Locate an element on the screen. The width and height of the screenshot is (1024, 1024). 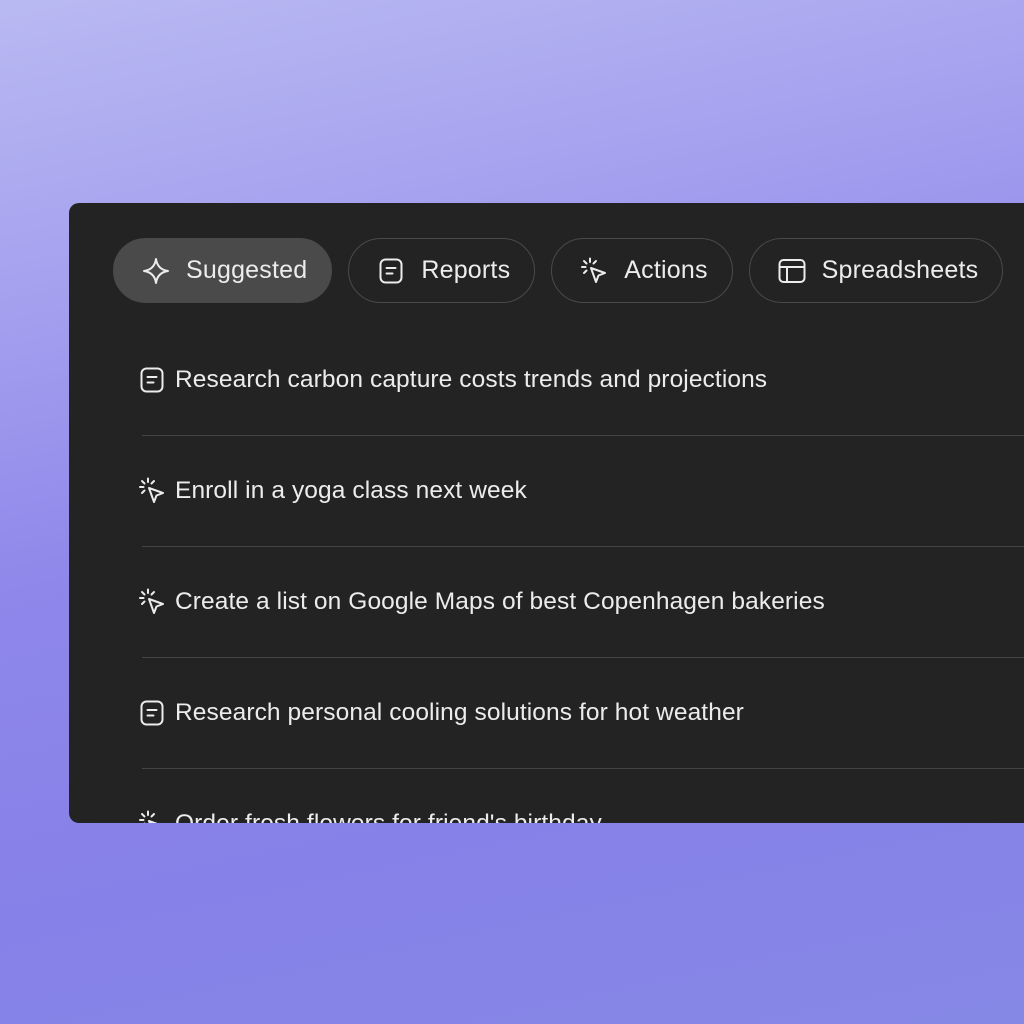
tab-label: Actions is located at coordinates (666, 270).